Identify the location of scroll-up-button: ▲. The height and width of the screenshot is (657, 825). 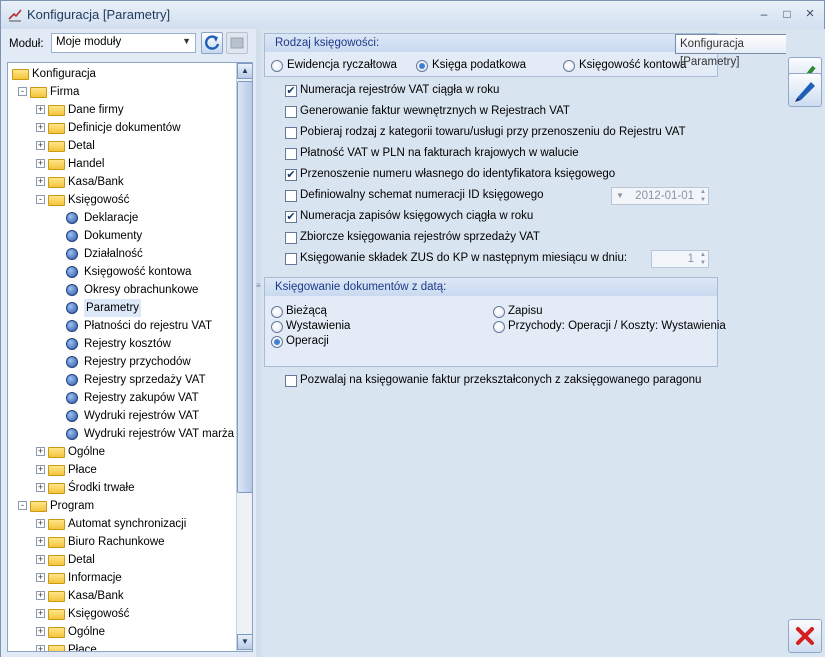
(244, 71).